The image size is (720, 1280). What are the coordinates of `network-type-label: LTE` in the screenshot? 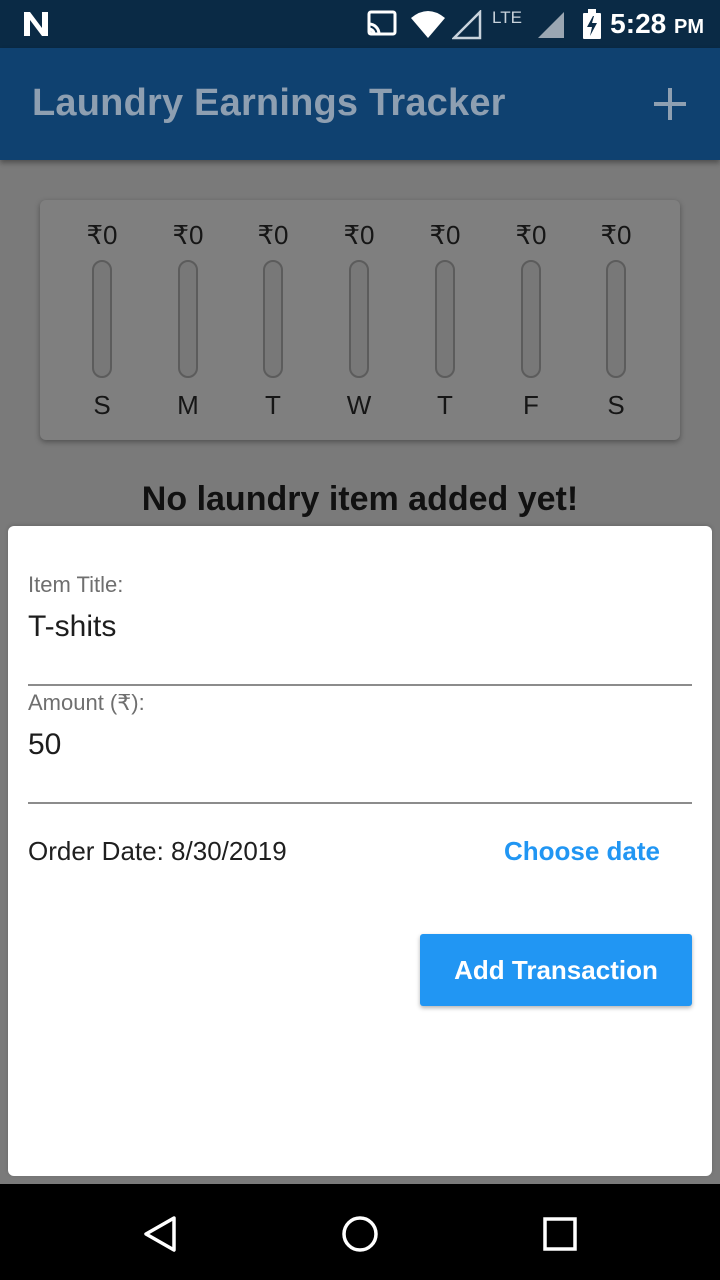 It's located at (507, 17).